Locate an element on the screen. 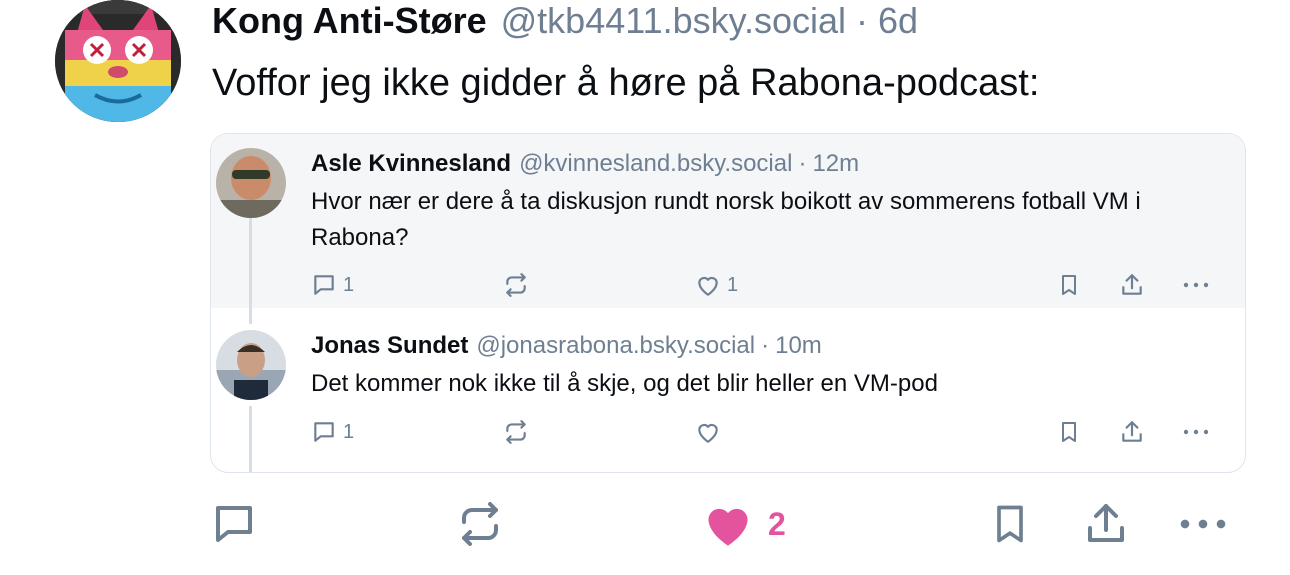 The height and width of the screenshot is (575, 1290). cartoon-cat-avatar-icon is located at coordinates (118, 61).